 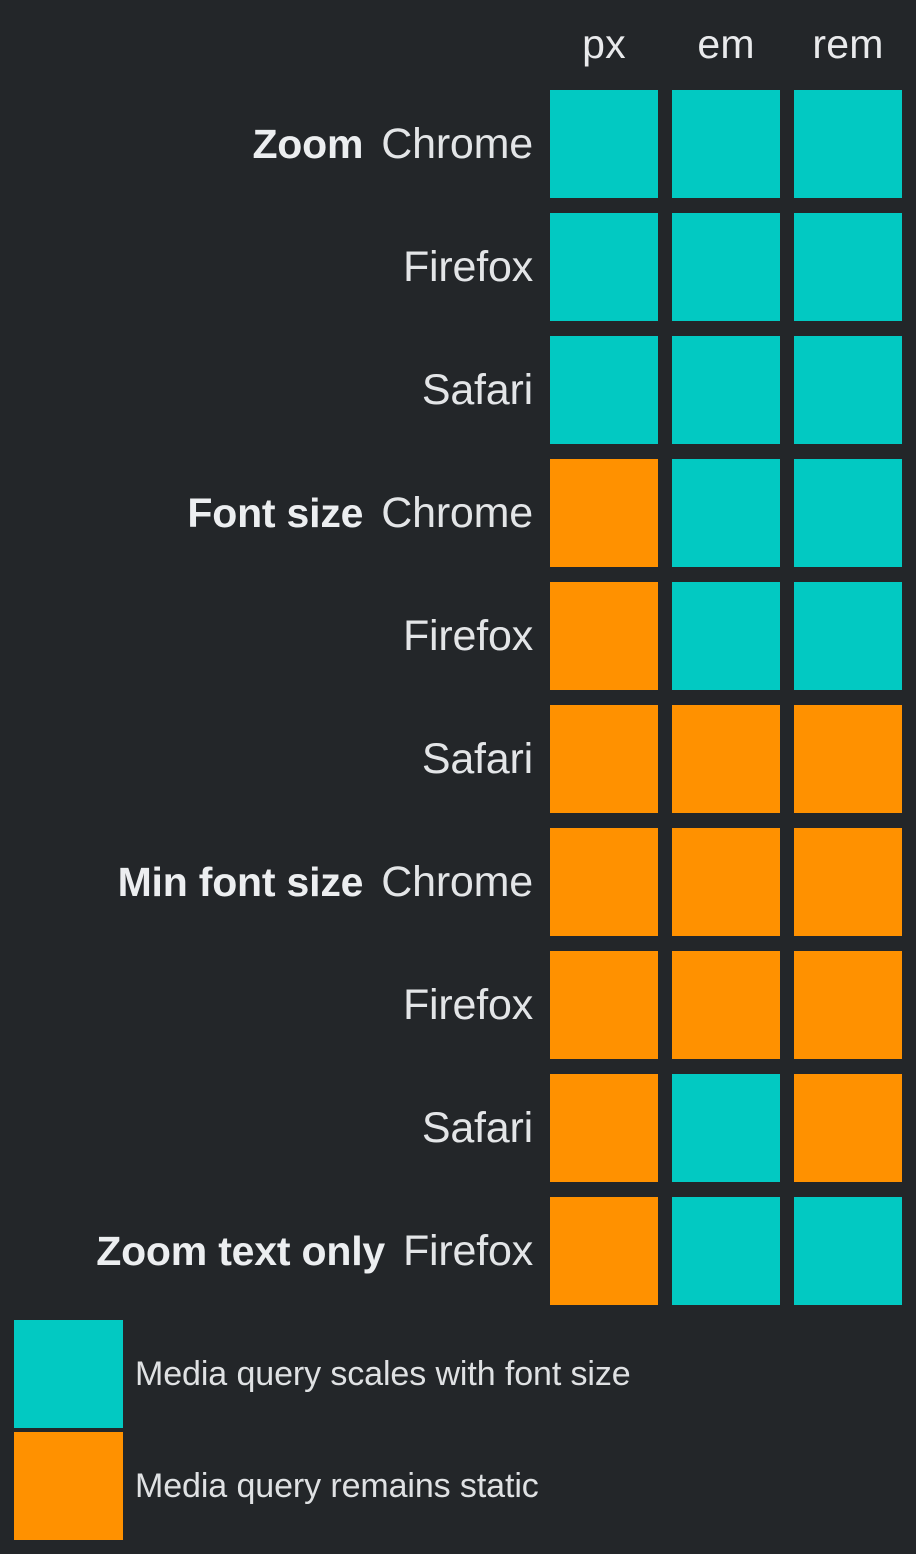 I want to click on legend-item: Media query remains static, so click(x=458, y=1486).